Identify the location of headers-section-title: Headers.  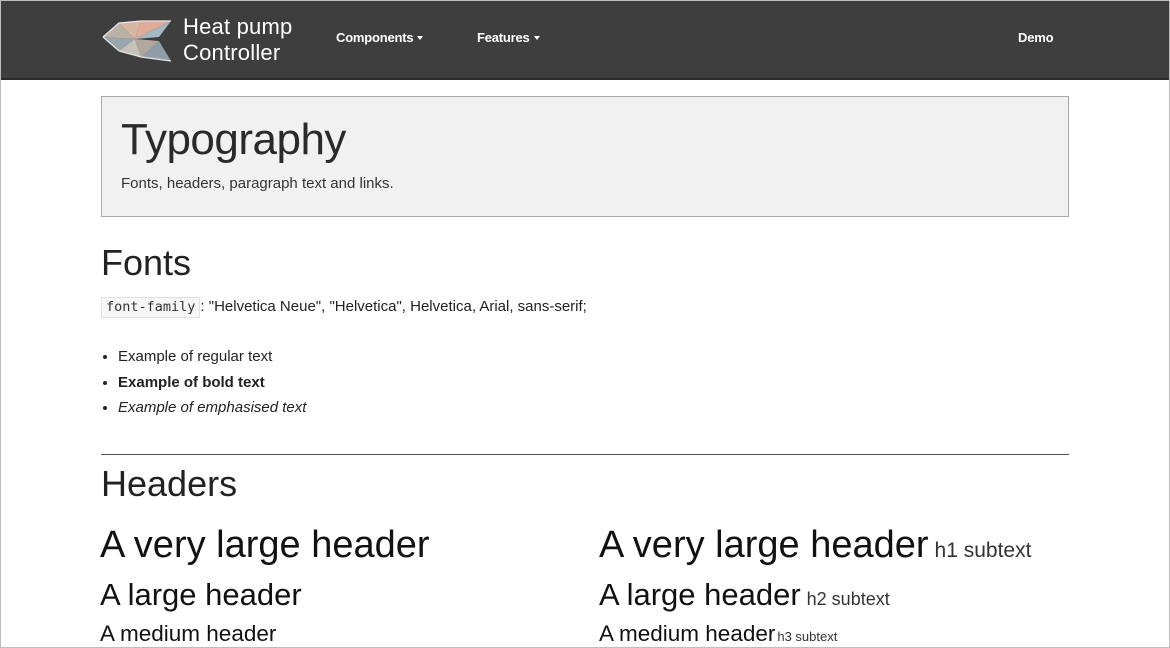
(169, 483).